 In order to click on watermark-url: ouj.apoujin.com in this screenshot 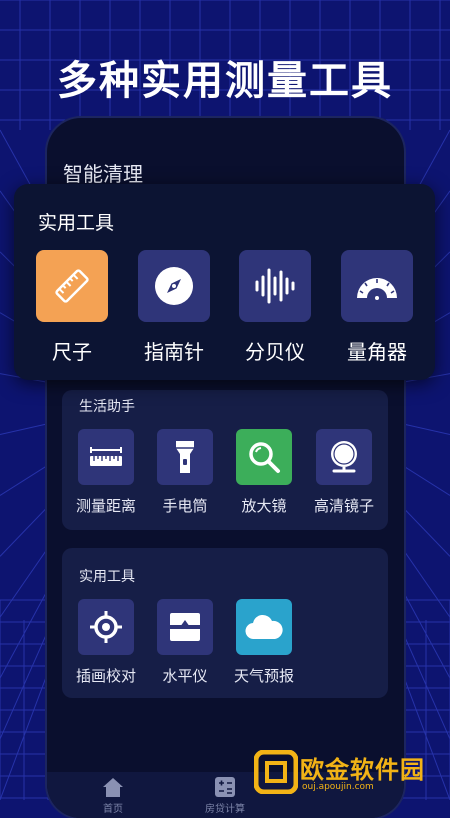, I will do `click(338, 787)`.